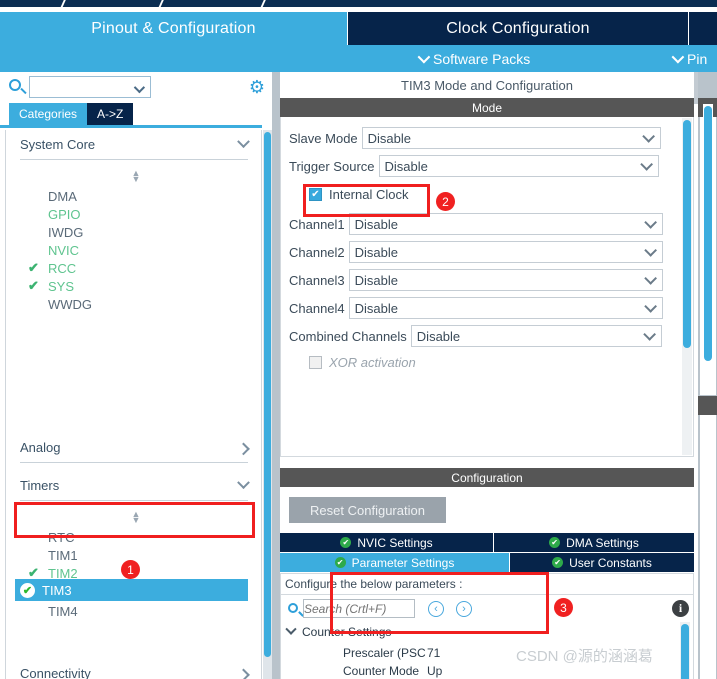 The image size is (717, 679). What do you see at coordinates (276, 375) in the screenshot?
I see `panel-splitter` at bounding box center [276, 375].